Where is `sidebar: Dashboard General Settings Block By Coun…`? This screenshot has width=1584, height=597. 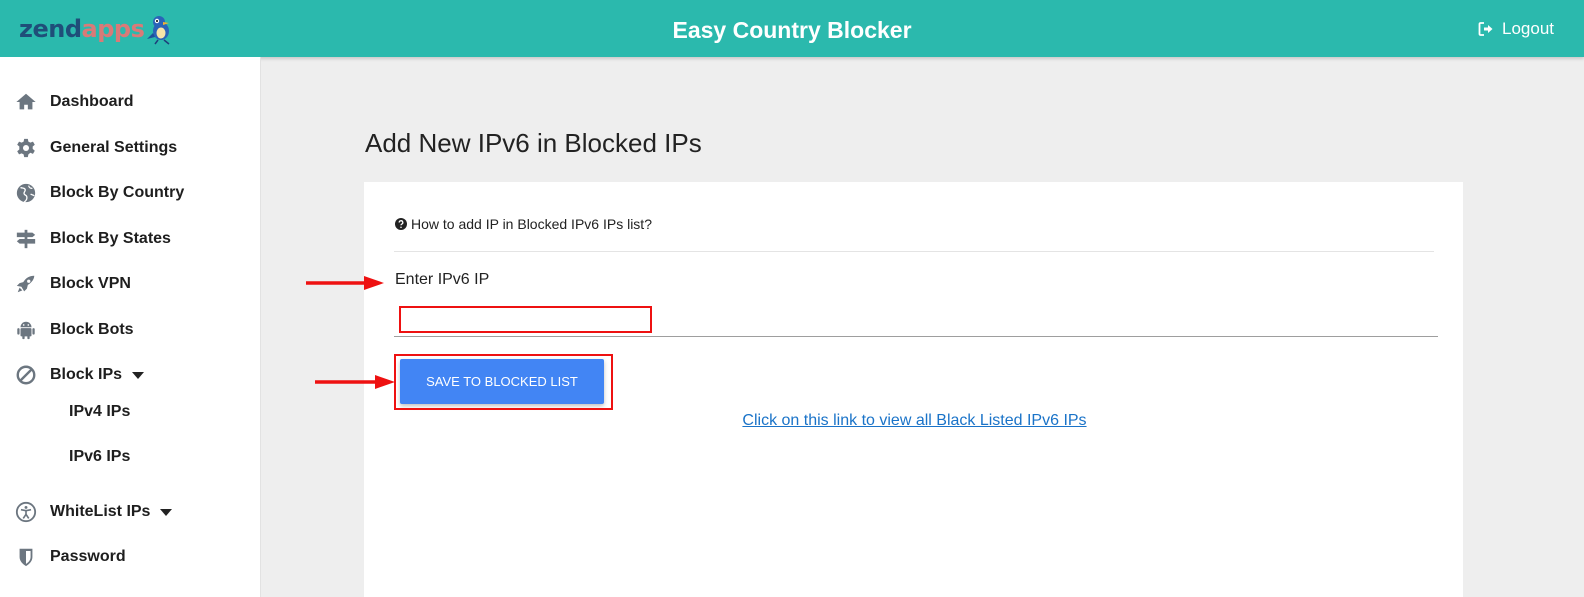
sidebar: Dashboard General Settings Block By Coun… is located at coordinates (130, 327).